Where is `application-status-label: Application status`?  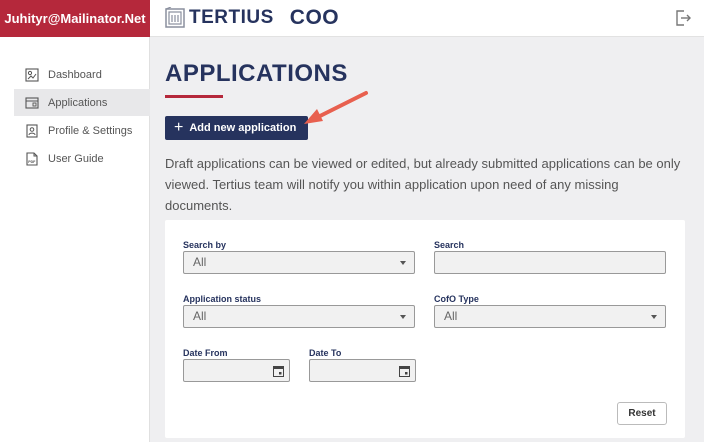
application-status-label: Application status is located at coordinates (222, 299).